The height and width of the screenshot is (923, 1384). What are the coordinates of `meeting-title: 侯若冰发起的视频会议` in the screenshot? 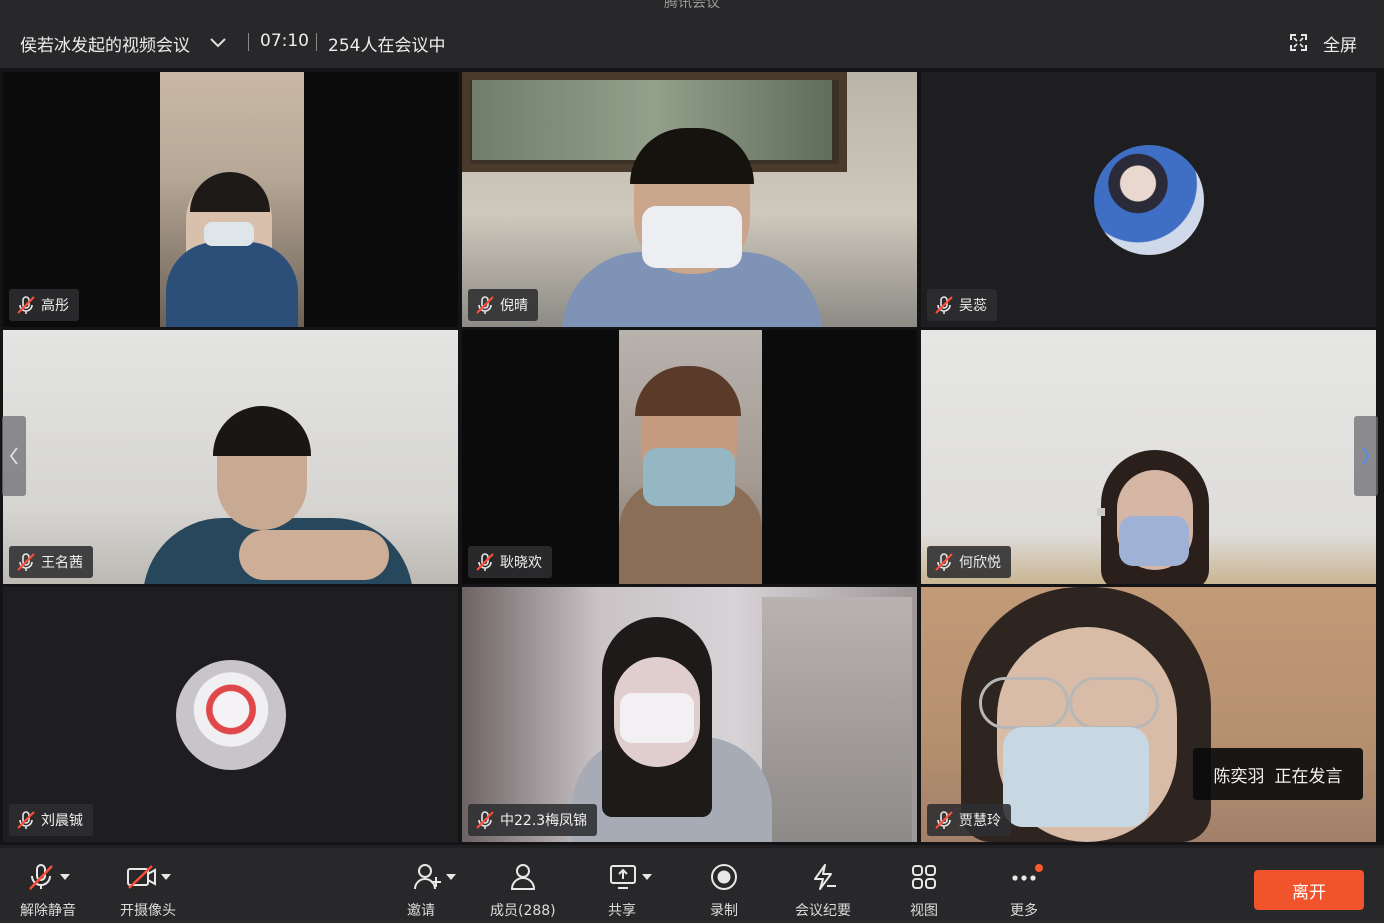 It's located at (105, 43).